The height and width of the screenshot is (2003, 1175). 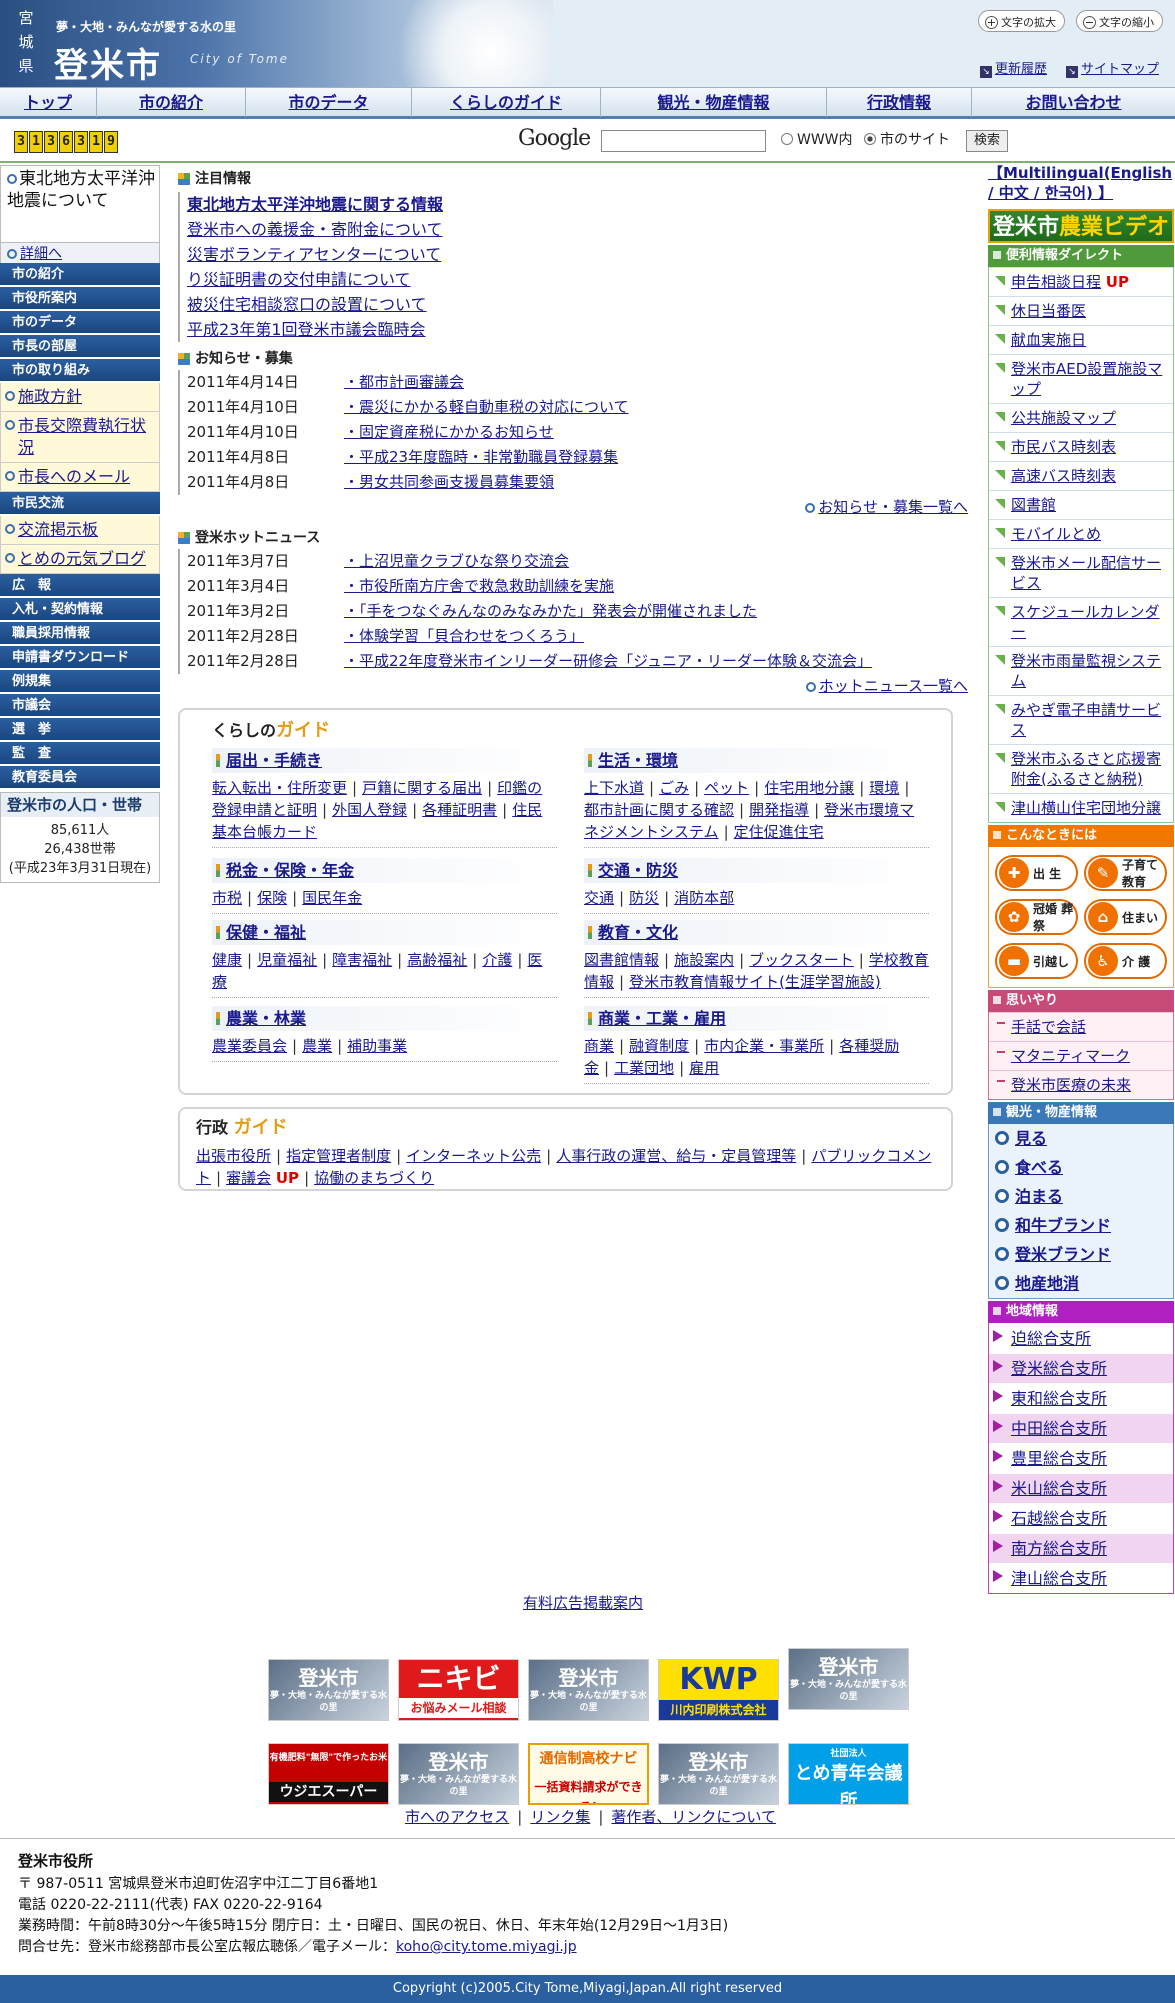 What do you see at coordinates (80, 204) in the screenshot?
I see `earthquake-box: 東北地方太平洋沖地震について` at bounding box center [80, 204].